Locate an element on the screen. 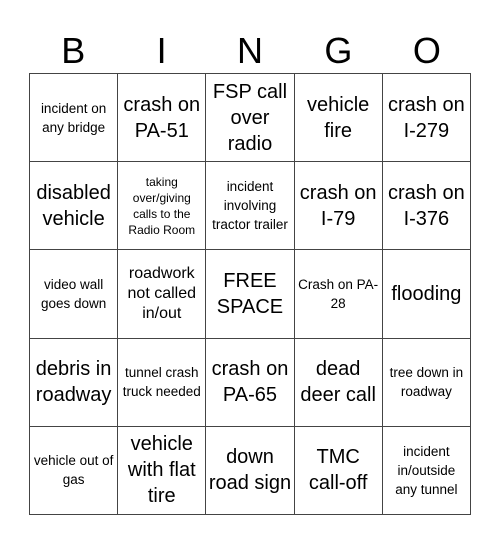  header-letter-o: O is located at coordinates (426, 50).